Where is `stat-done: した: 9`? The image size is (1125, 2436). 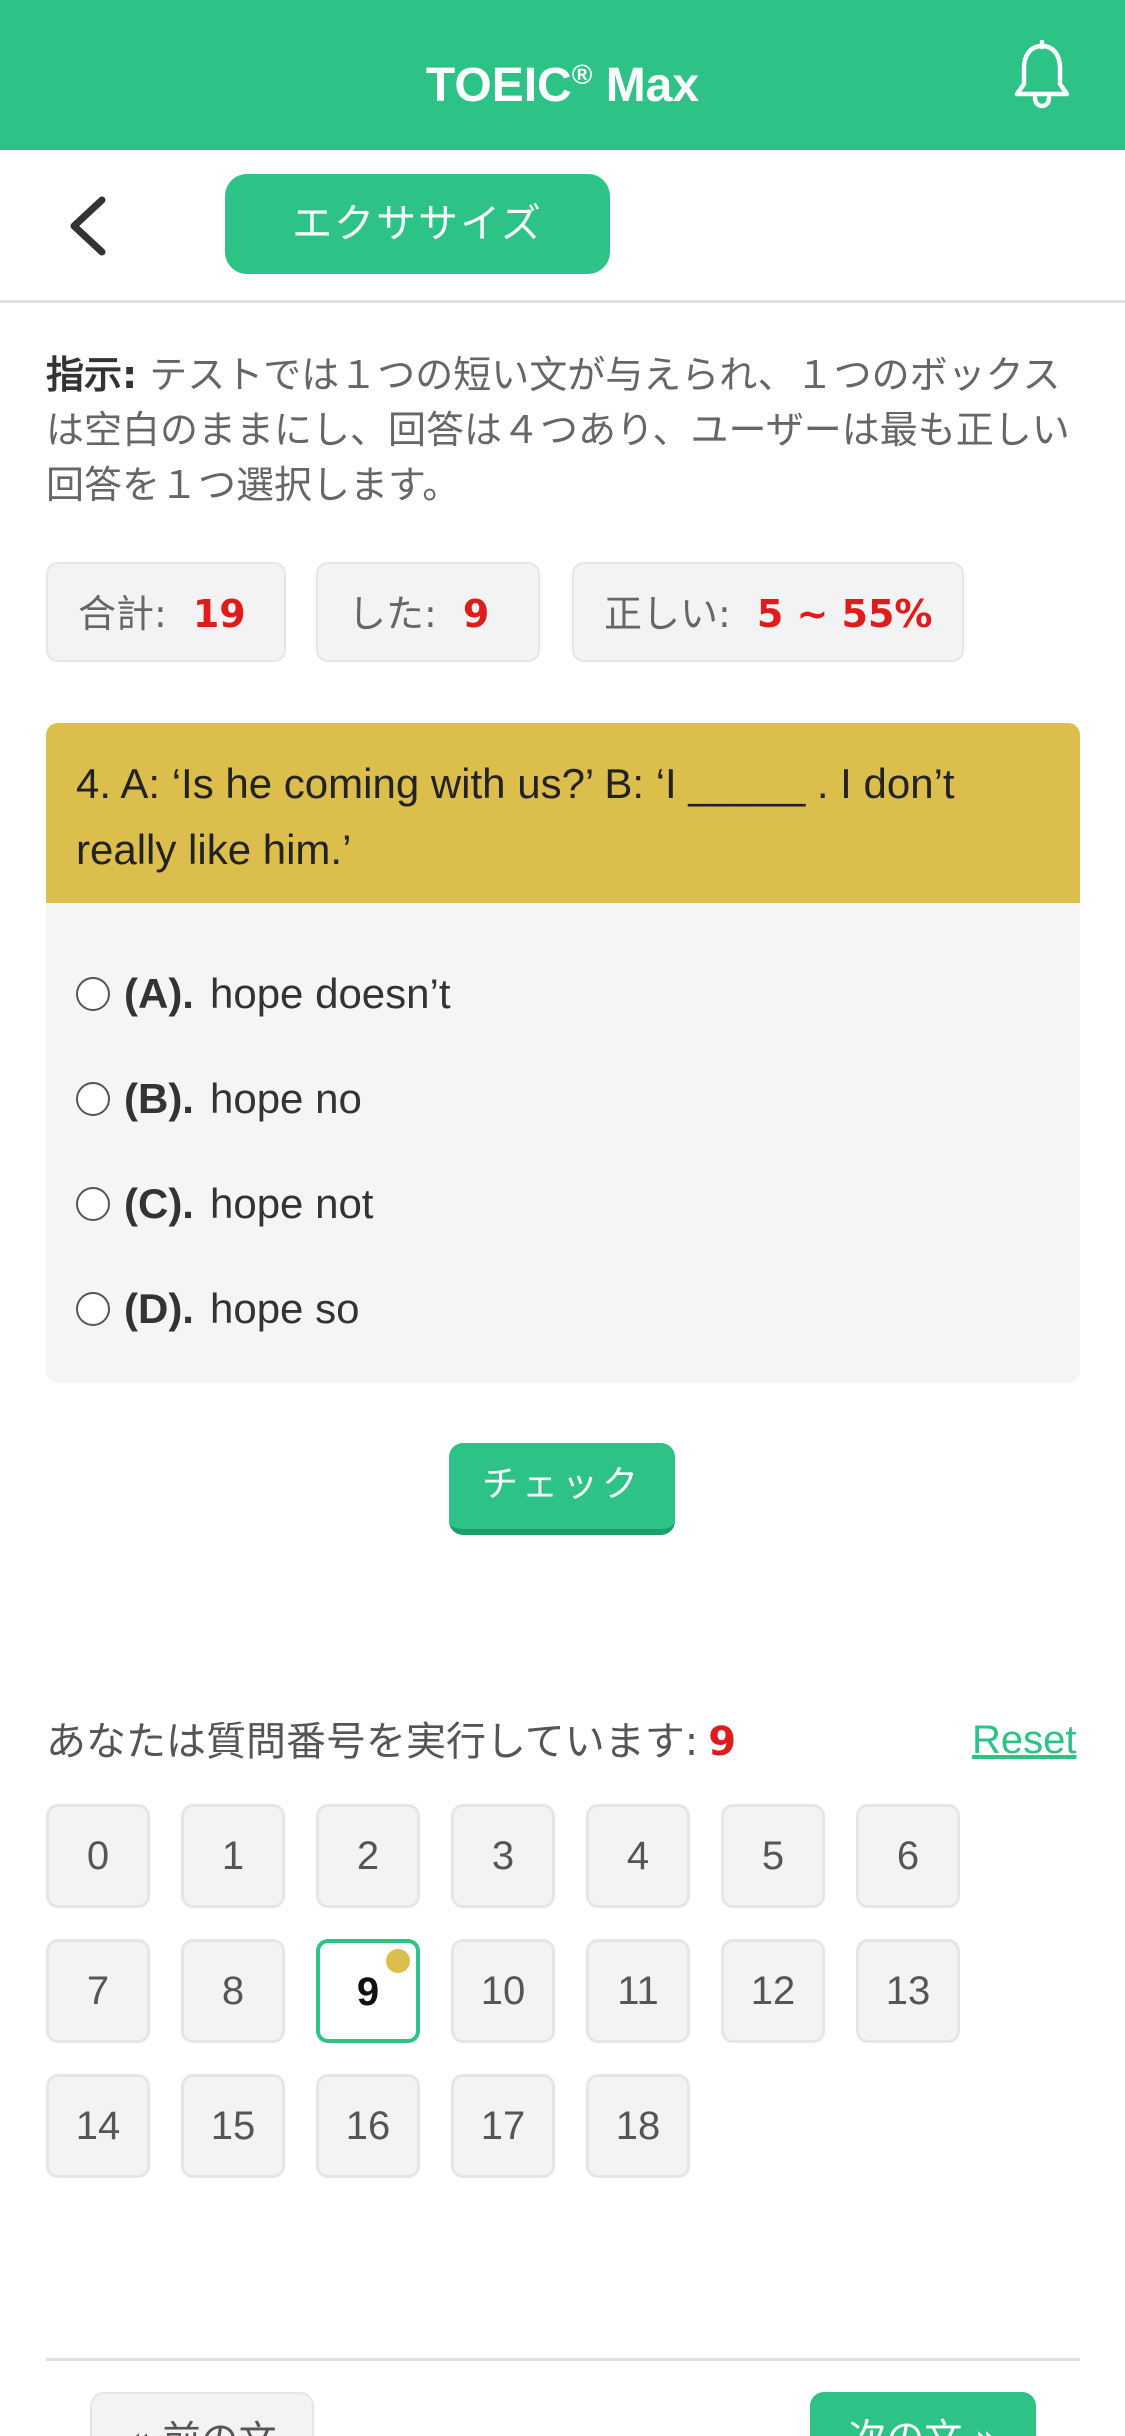 stat-done: した: 9 is located at coordinates (428, 612).